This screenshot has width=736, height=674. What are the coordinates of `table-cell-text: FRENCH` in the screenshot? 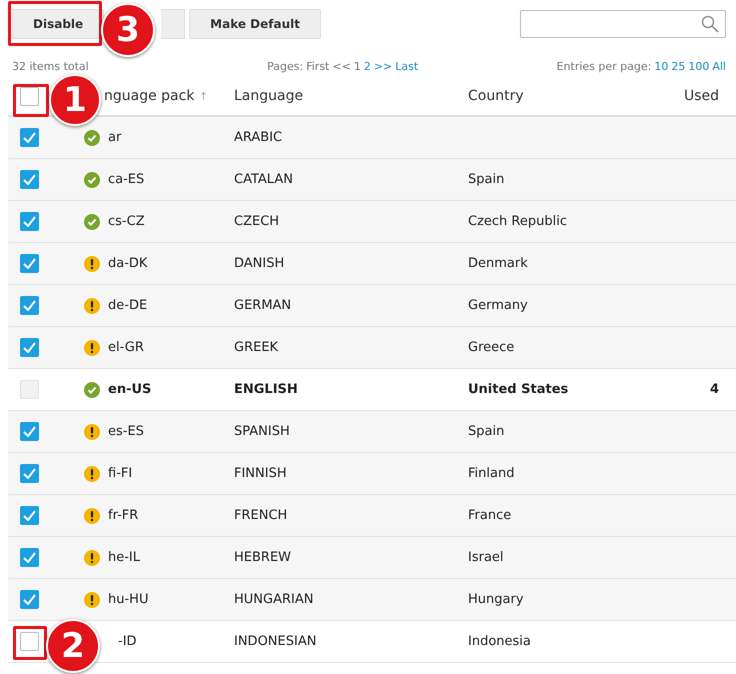 It's located at (261, 515).